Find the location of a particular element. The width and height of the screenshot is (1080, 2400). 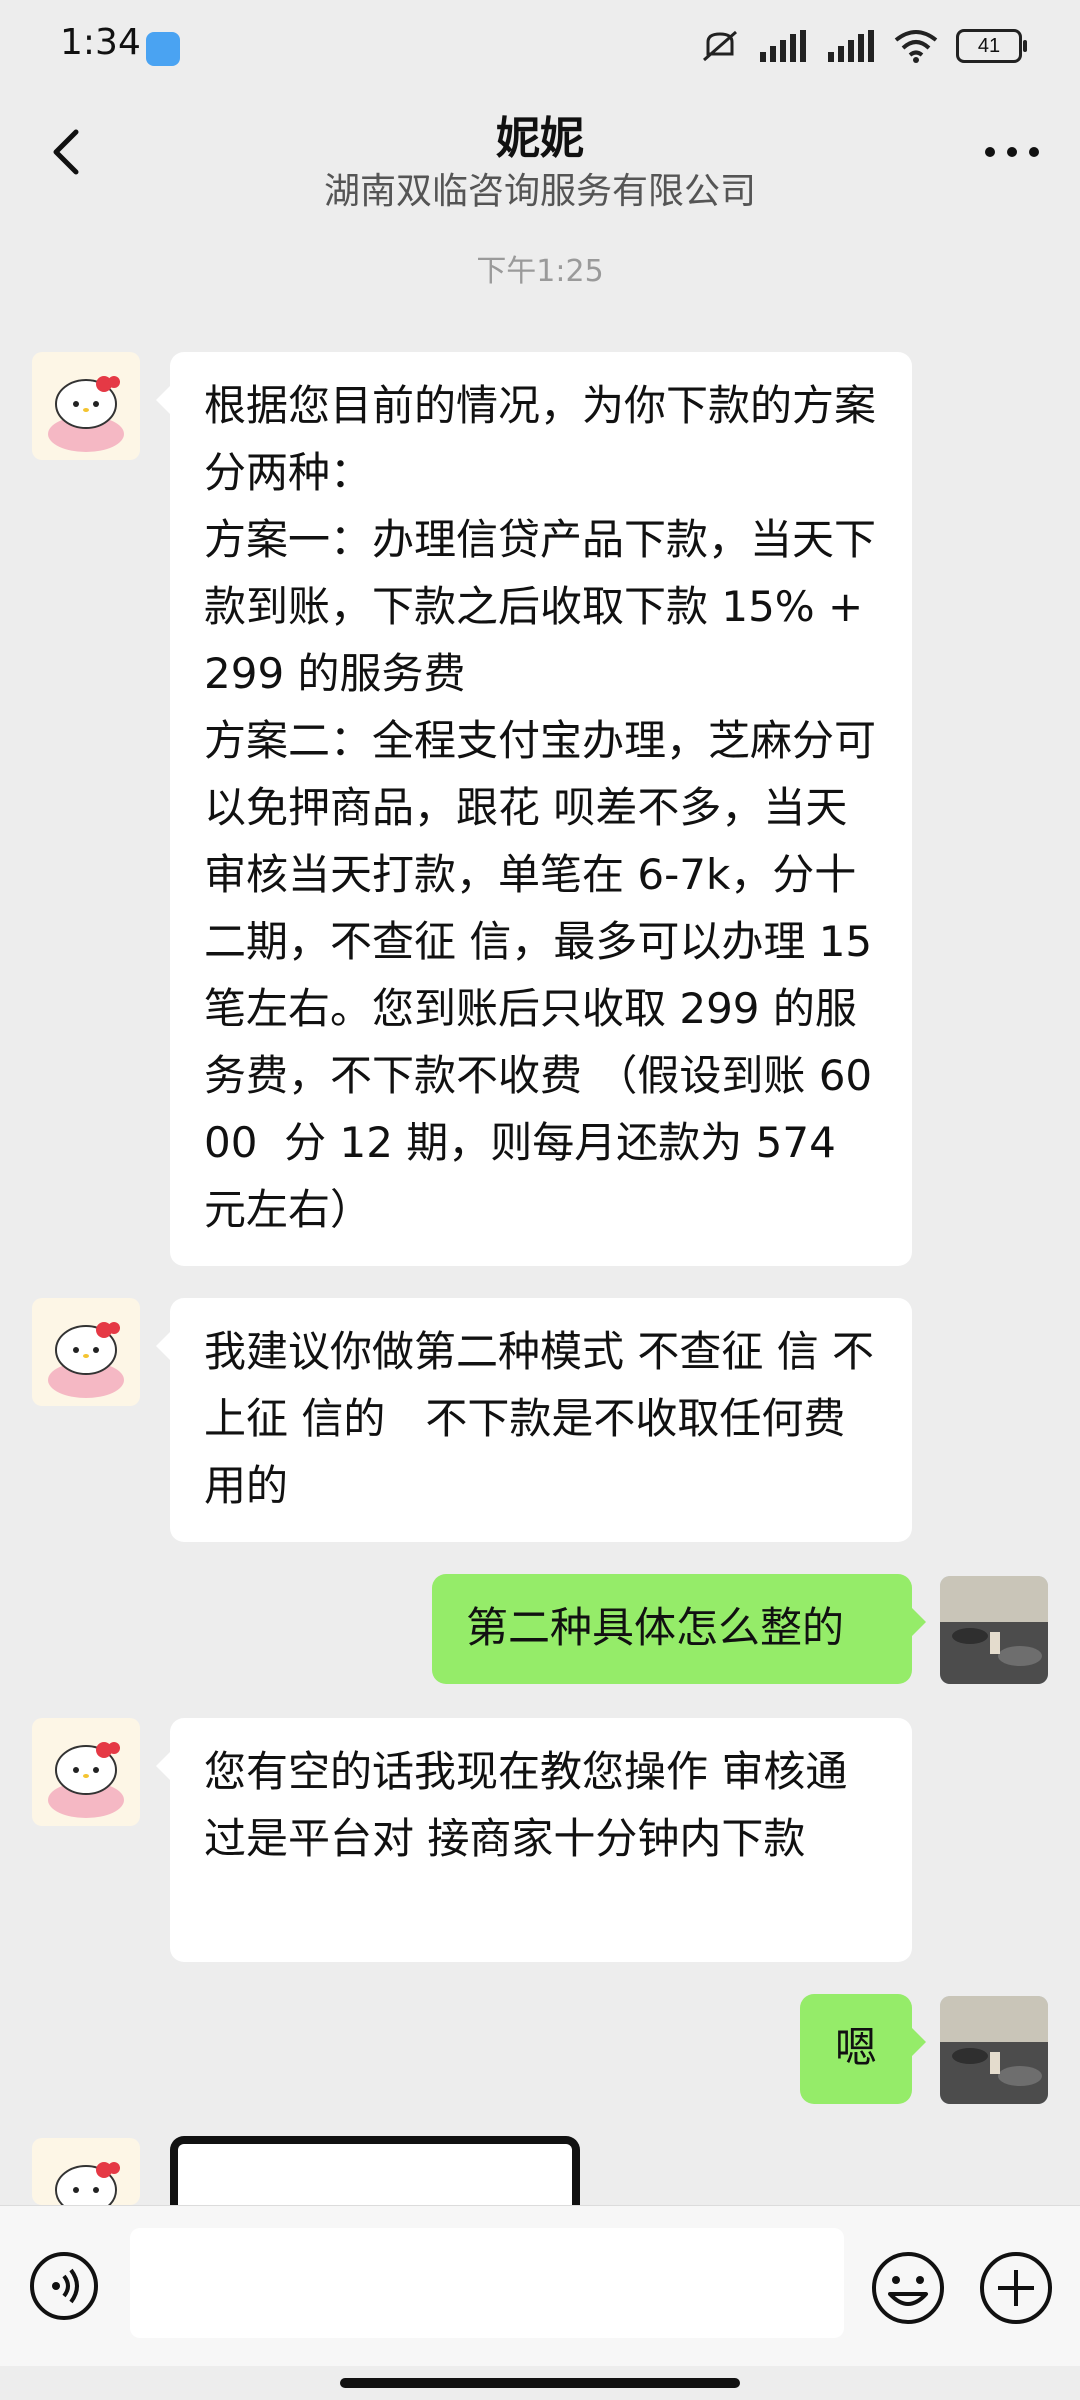

signal-hd-2-icon is located at coordinates (851, 46).